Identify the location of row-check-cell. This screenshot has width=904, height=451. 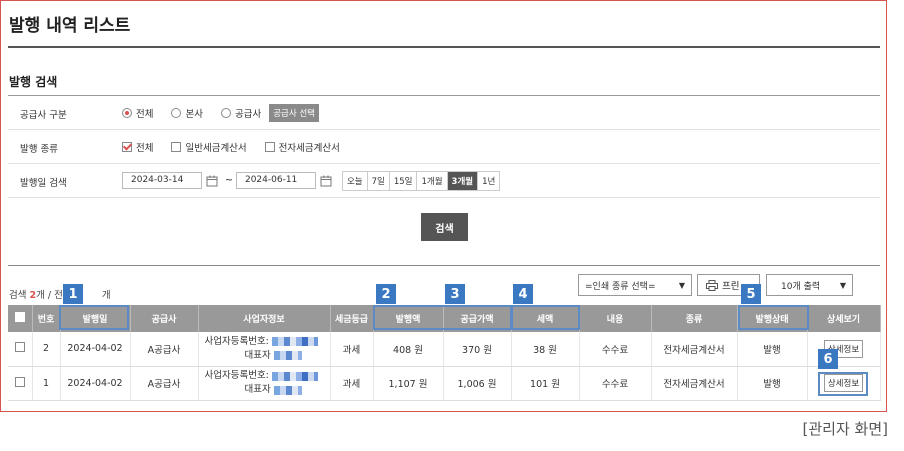
(20, 383).